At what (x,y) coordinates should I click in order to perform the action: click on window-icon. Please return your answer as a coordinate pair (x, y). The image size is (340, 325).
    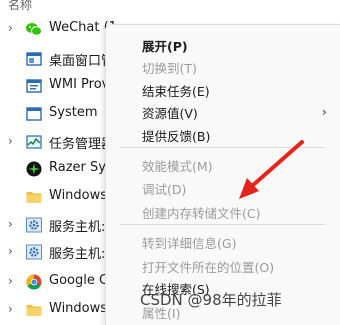
    Looking at the image, I should click on (34, 59).